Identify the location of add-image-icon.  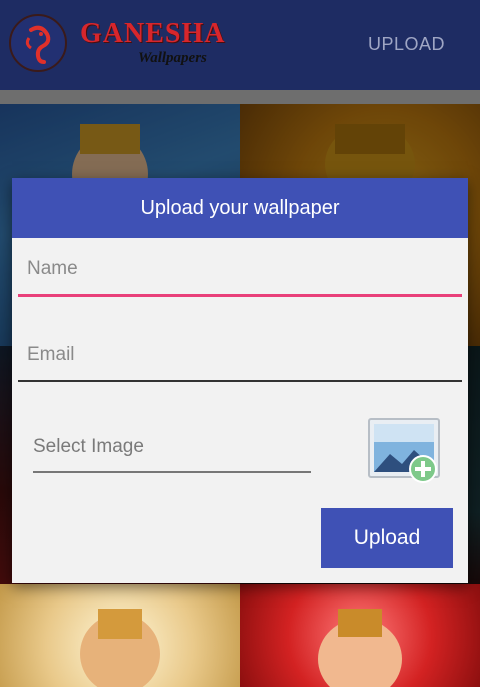
(404, 450).